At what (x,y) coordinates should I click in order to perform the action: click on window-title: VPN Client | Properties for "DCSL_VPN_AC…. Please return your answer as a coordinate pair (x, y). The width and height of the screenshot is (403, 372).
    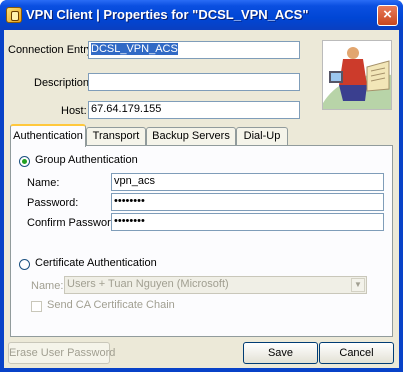
    Looking at the image, I should click on (167, 14).